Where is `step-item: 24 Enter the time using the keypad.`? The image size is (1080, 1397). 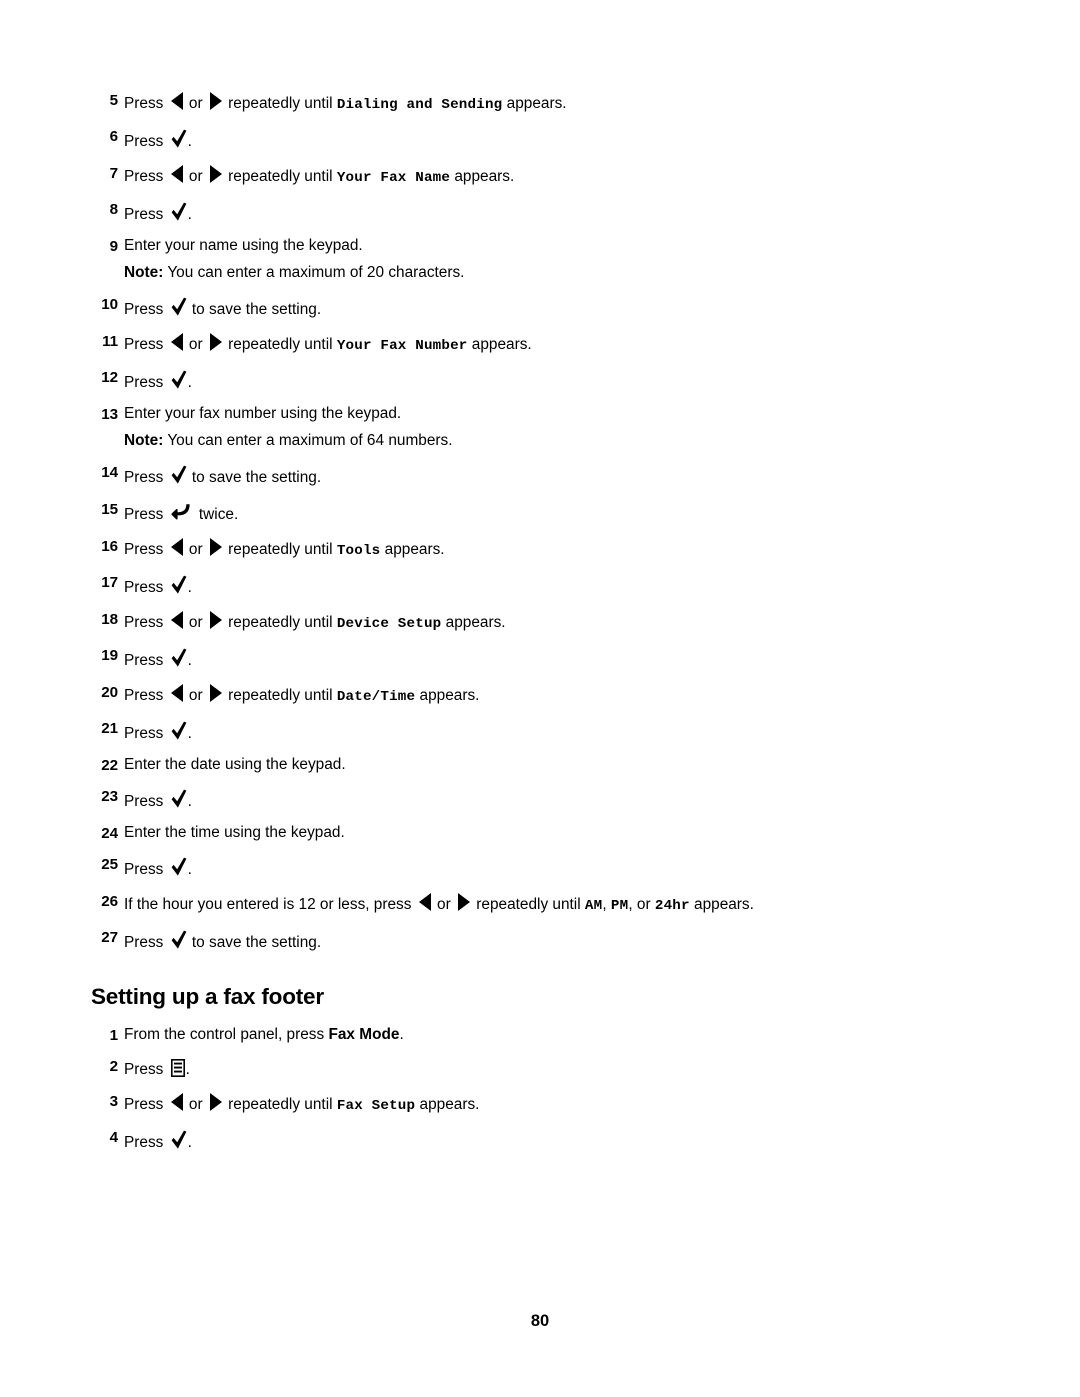 step-item: 24 Enter the time using the keypad. is located at coordinates (542, 833).